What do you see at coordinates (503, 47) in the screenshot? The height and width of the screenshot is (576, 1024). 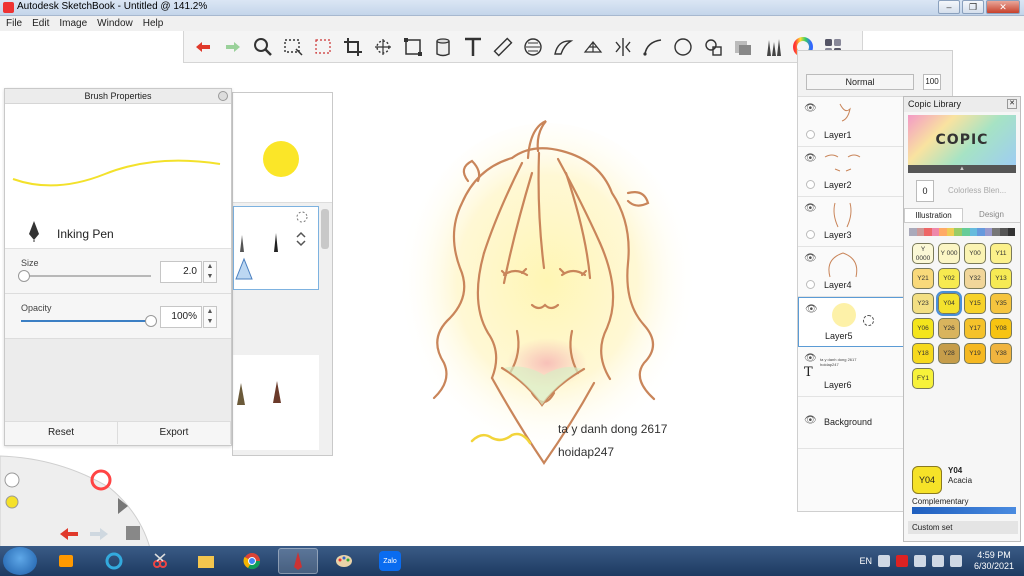 I see `ruler-icon` at bounding box center [503, 47].